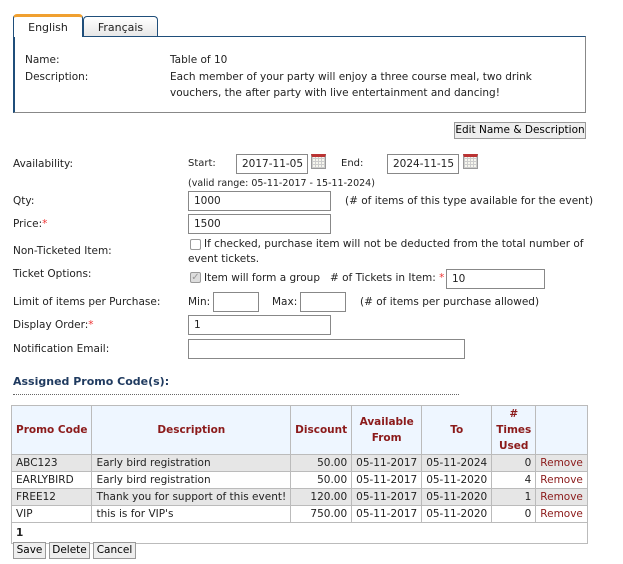 The image size is (623, 564). What do you see at coordinates (326, 349) in the screenshot?
I see `notification-email-input` at bounding box center [326, 349].